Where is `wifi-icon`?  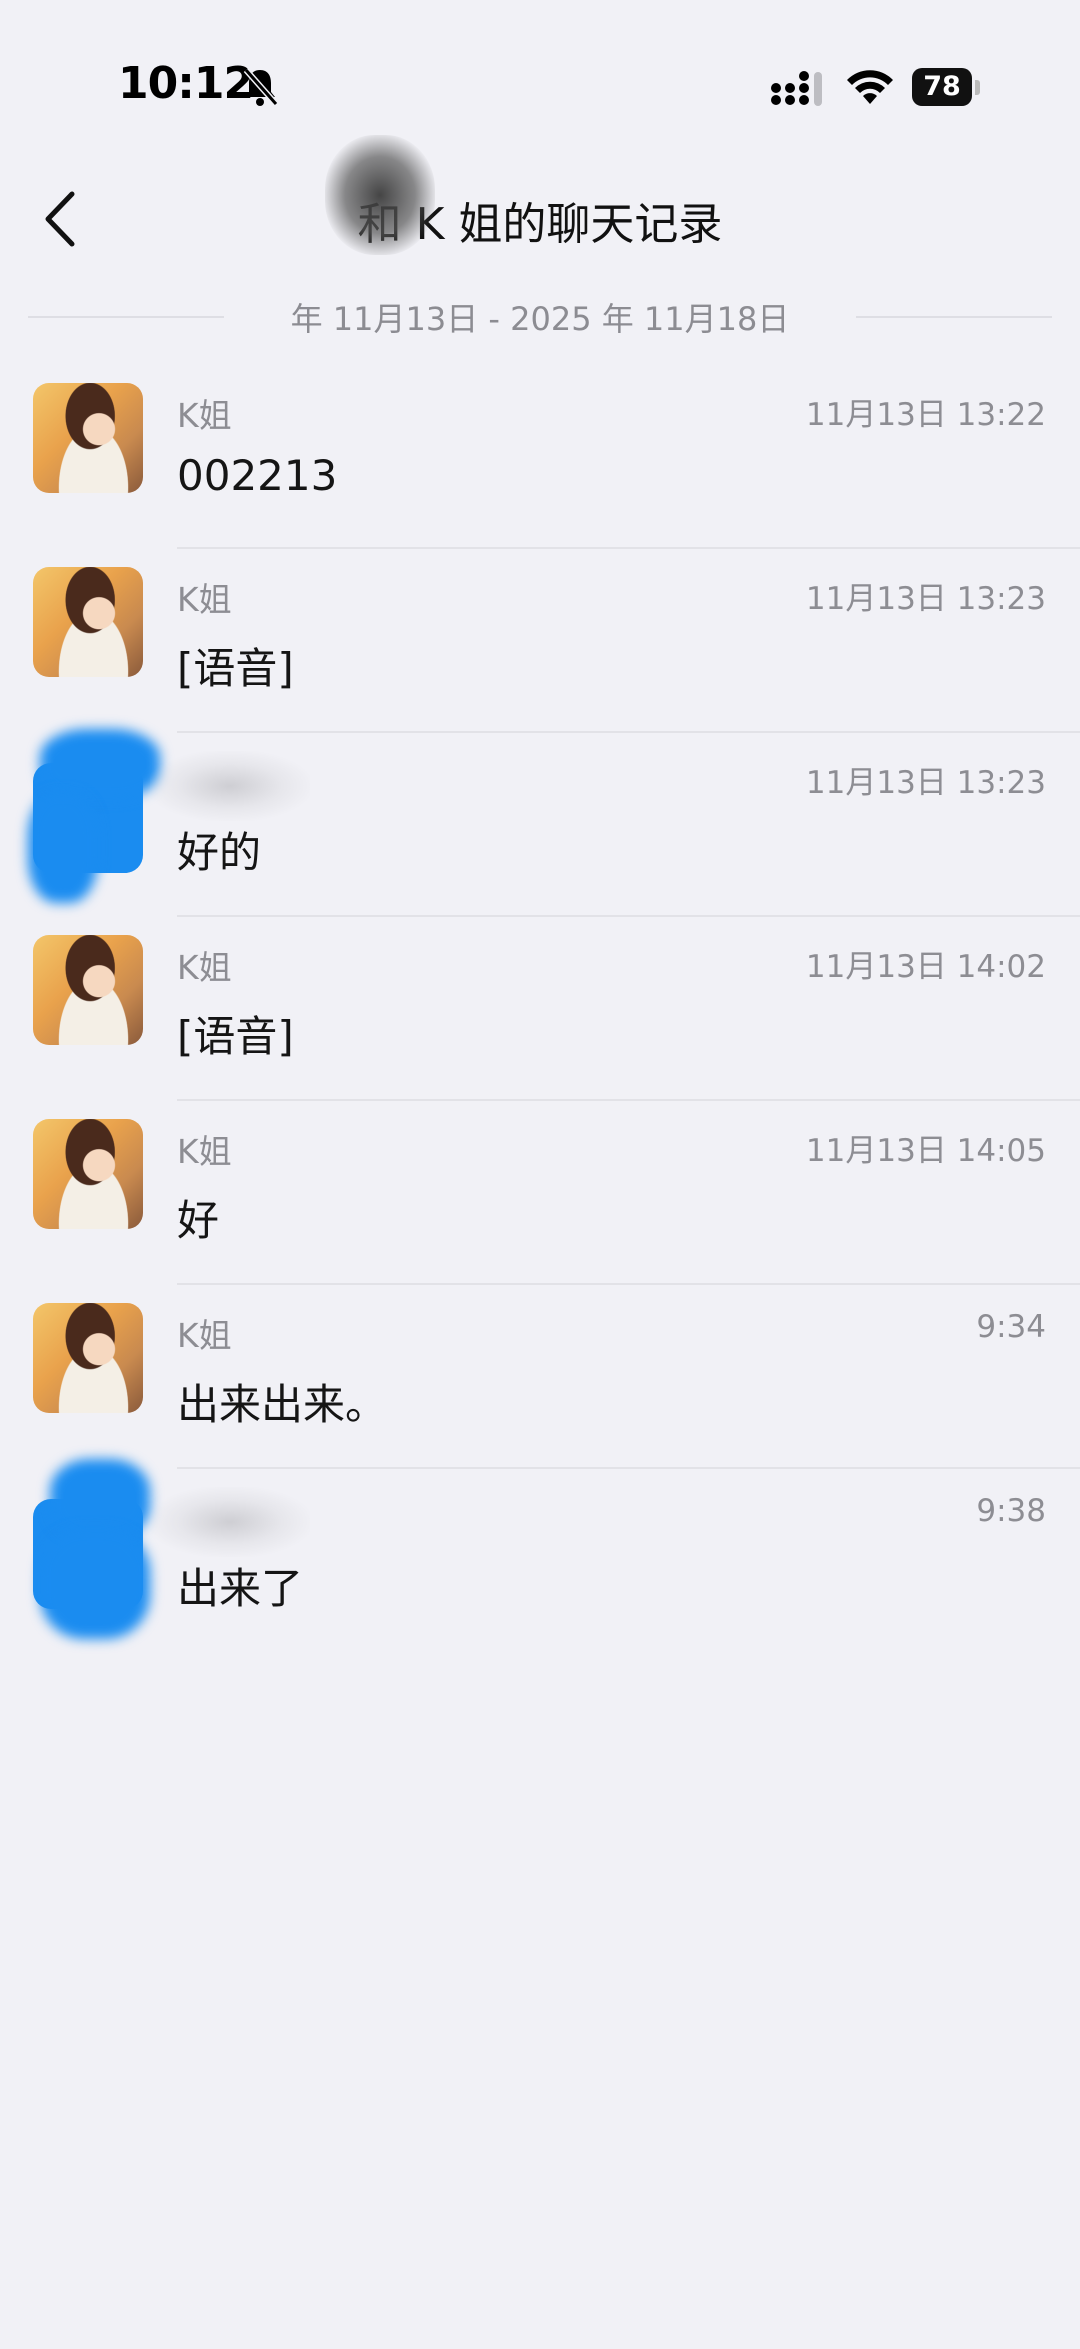
wifi-icon is located at coordinates (870, 87).